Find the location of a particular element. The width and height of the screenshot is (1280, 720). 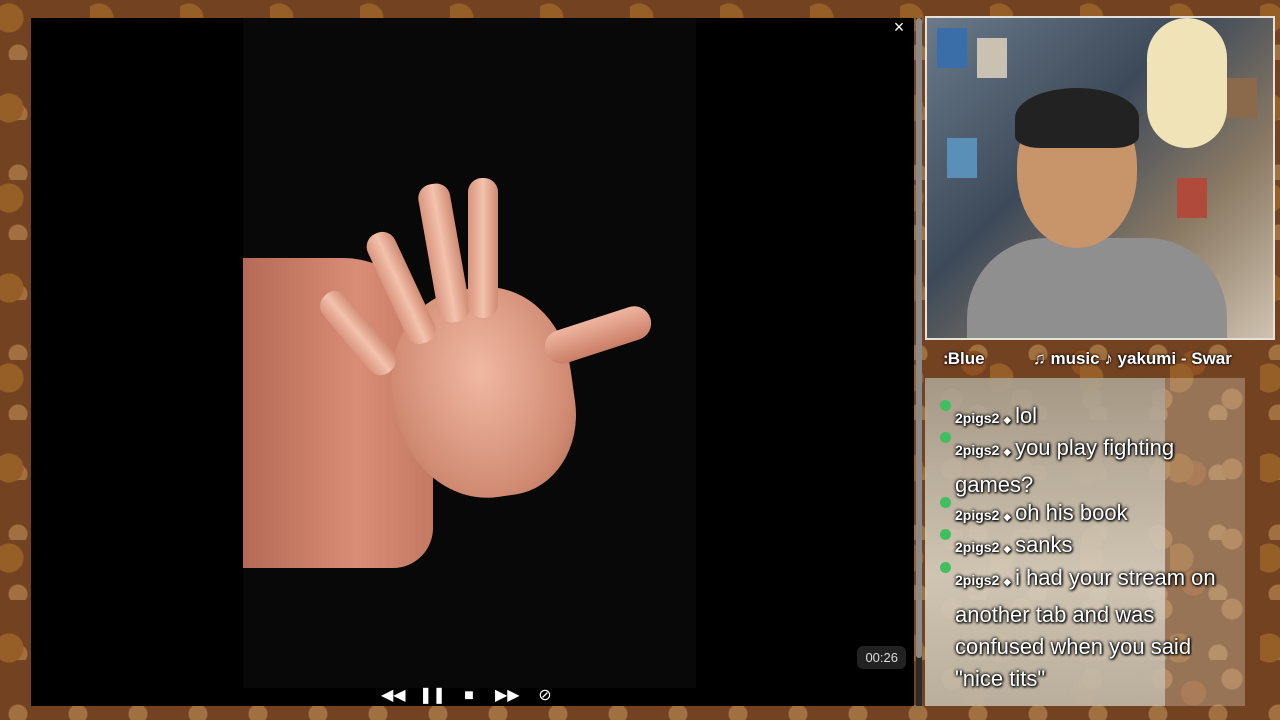

pause-icon: ❚❚ is located at coordinates (432, 696).